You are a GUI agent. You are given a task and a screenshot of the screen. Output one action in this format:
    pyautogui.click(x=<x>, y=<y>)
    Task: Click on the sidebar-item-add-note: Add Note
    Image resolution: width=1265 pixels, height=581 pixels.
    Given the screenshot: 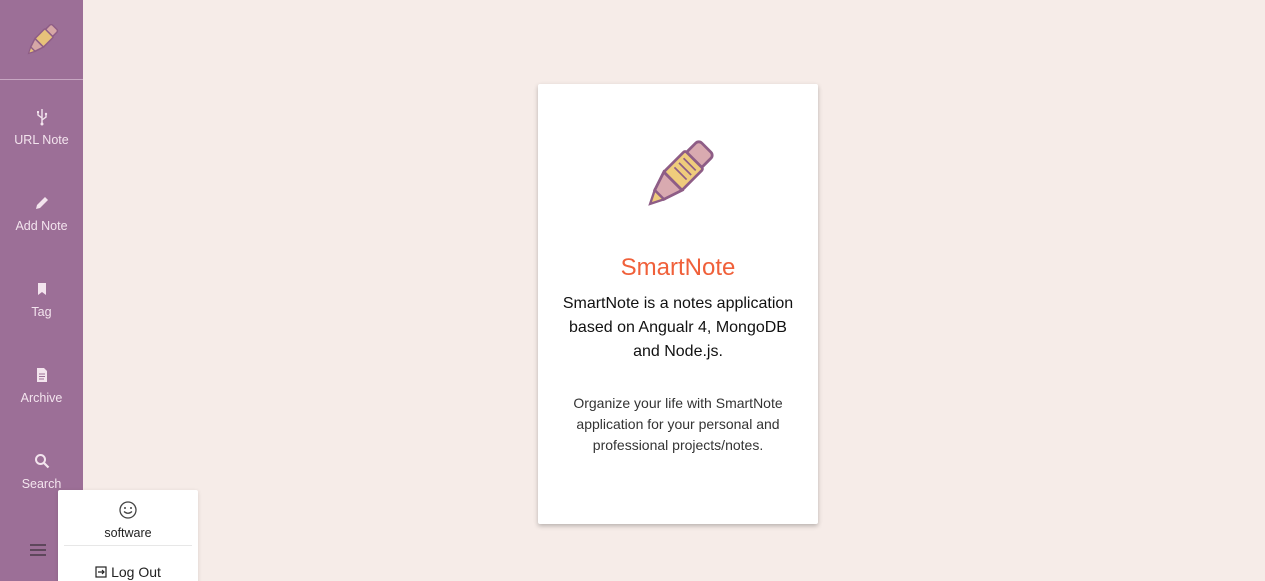 What is the action you would take?
    pyautogui.click(x=41, y=213)
    